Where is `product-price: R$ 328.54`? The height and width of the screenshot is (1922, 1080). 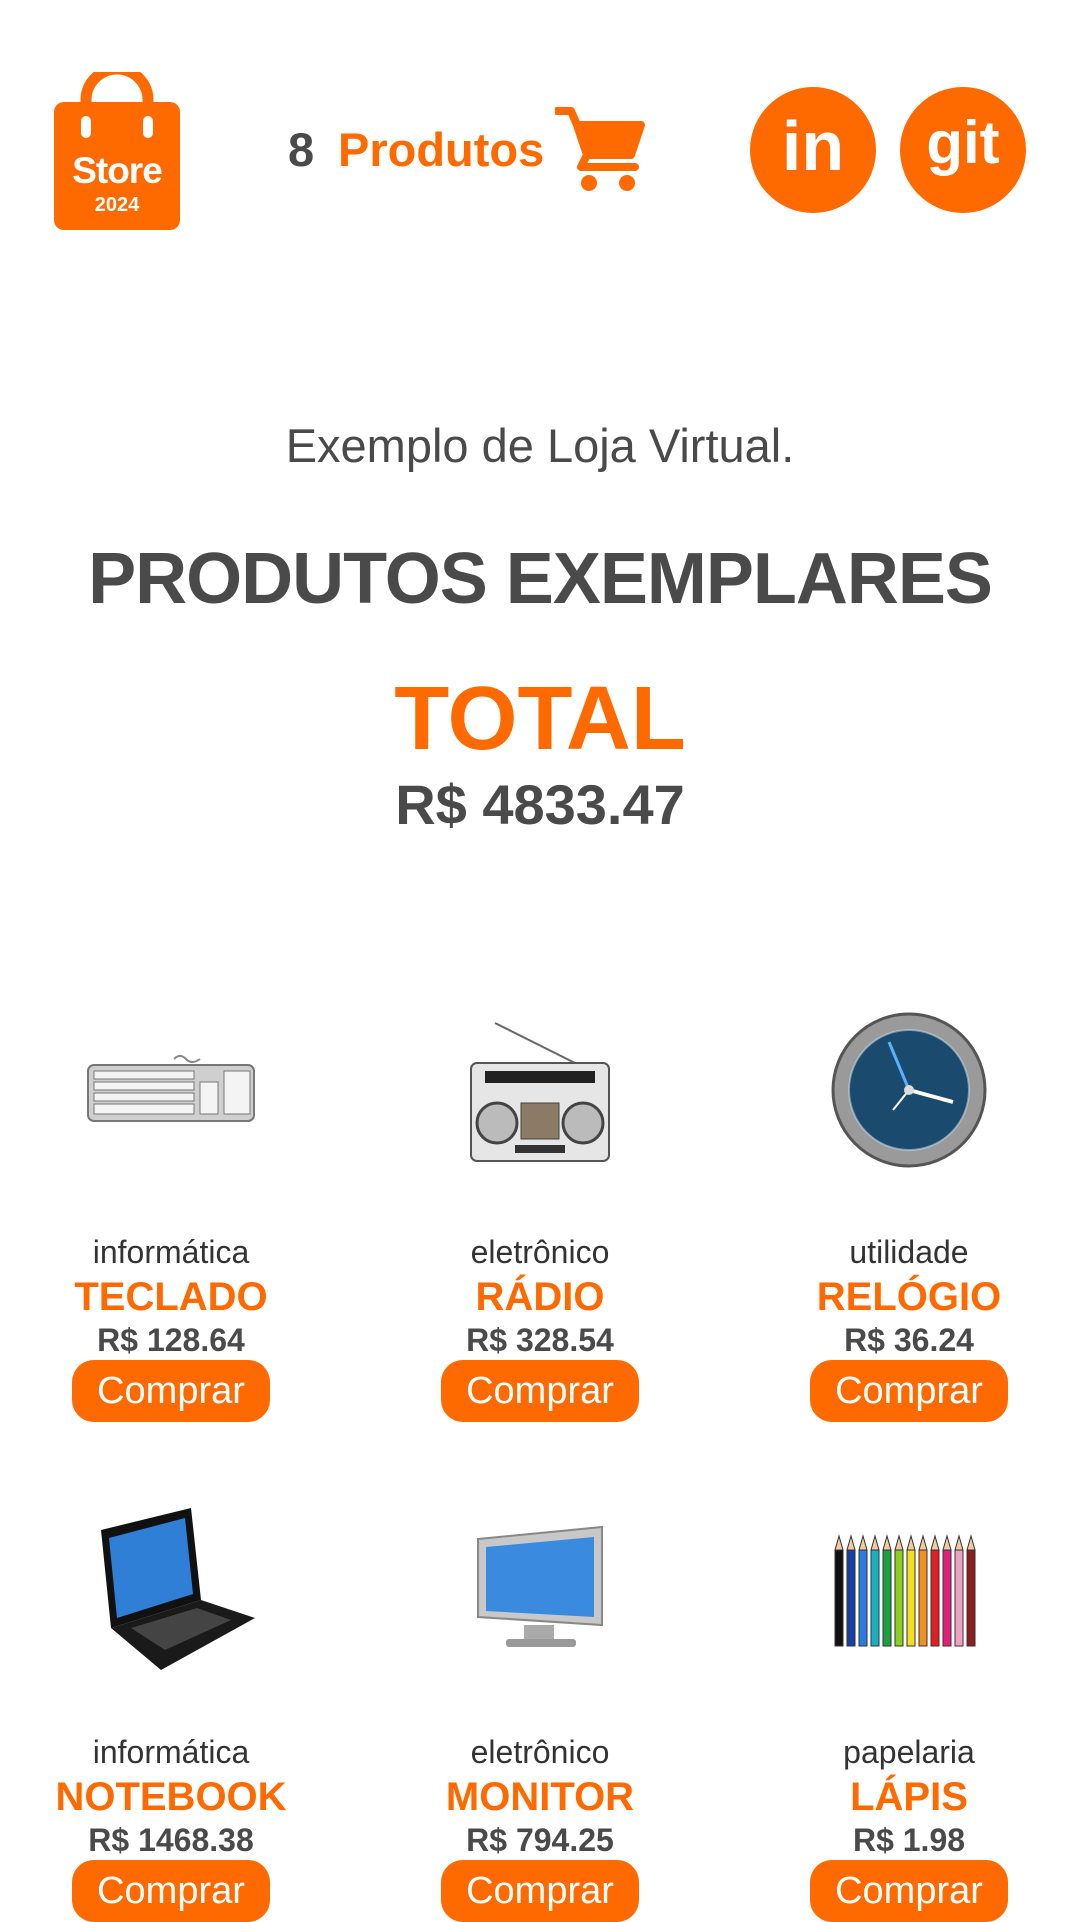
product-price: R$ 328.54 is located at coordinates (540, 1340).